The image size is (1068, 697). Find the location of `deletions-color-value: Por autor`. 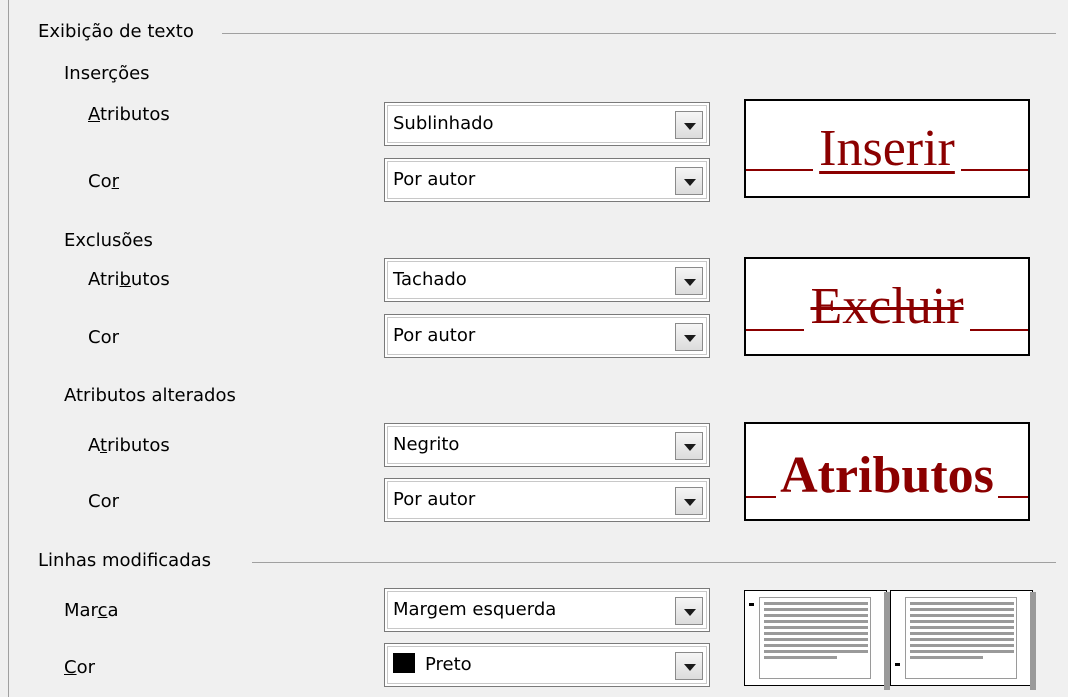

deletions-color-value: Por autor is located at coordinates (434, 335).